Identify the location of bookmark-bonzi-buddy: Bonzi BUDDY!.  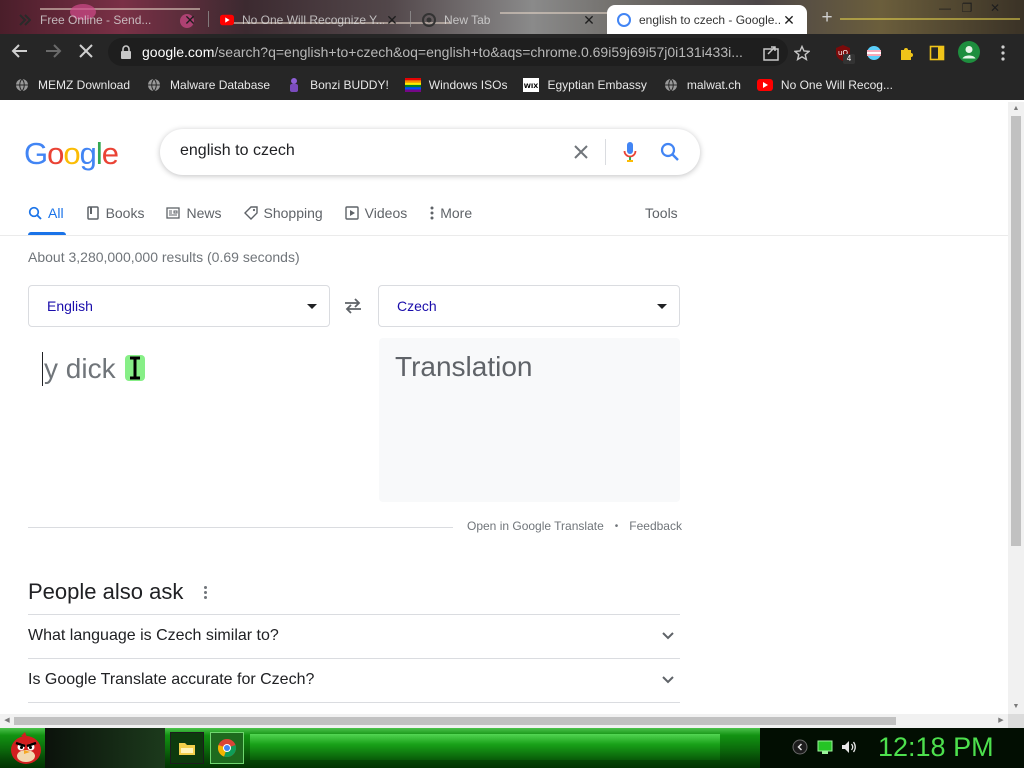
(337, 85).